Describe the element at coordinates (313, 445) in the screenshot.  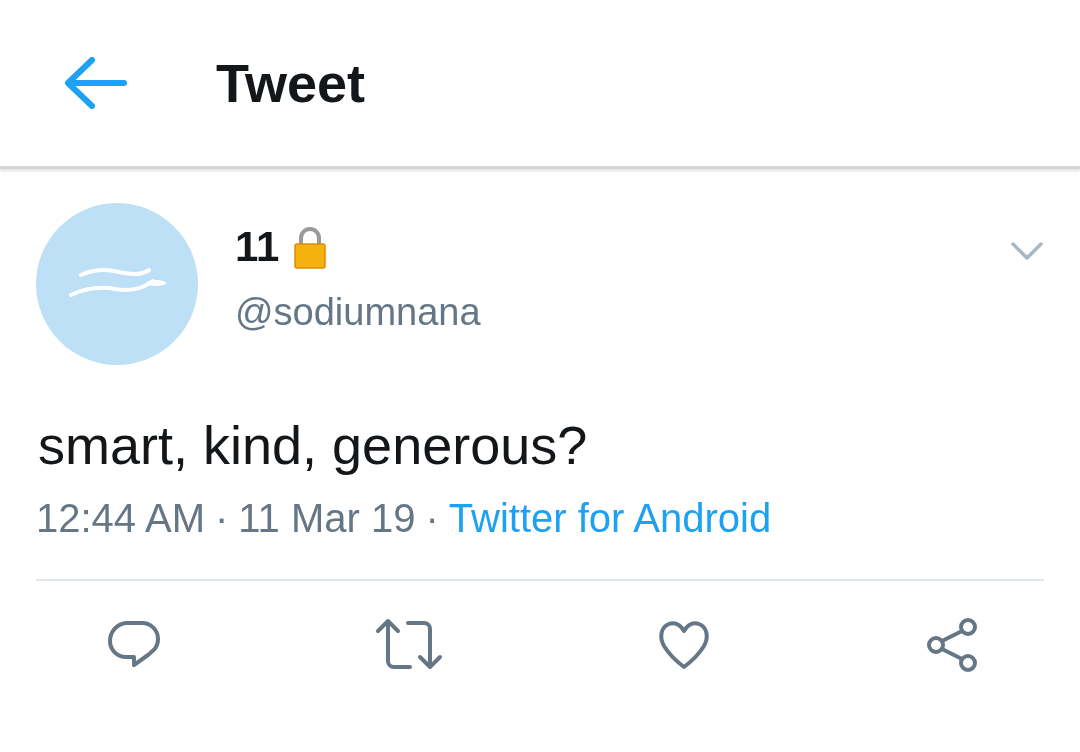
I see `tweet-text: smart, kind, generous?` at that location.